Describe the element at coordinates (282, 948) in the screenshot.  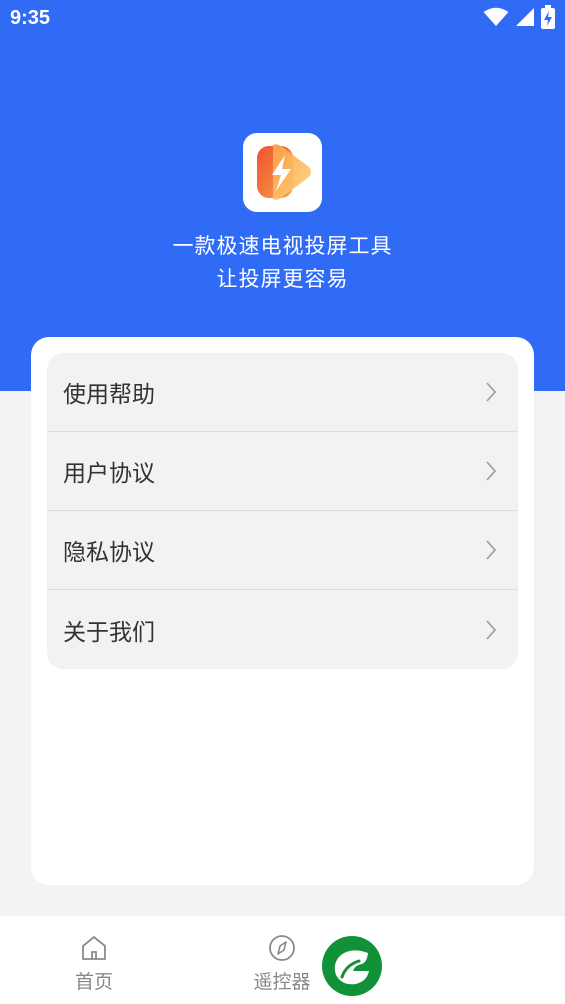
I see `compass-icon` at that location.